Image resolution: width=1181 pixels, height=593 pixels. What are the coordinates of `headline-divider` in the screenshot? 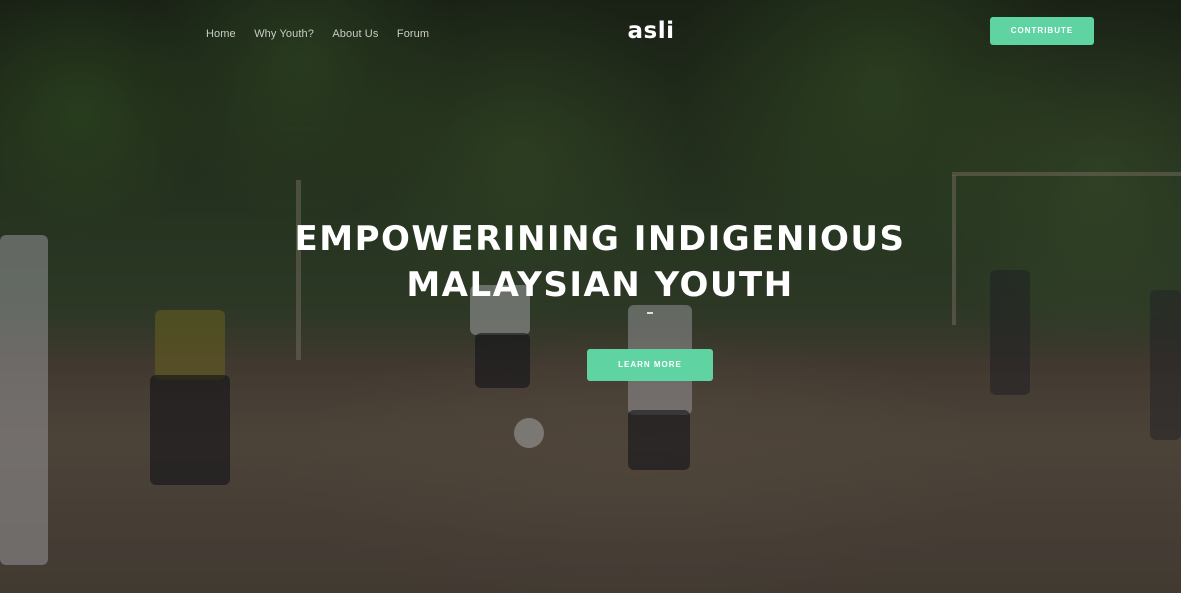 It's located at (650, 313).